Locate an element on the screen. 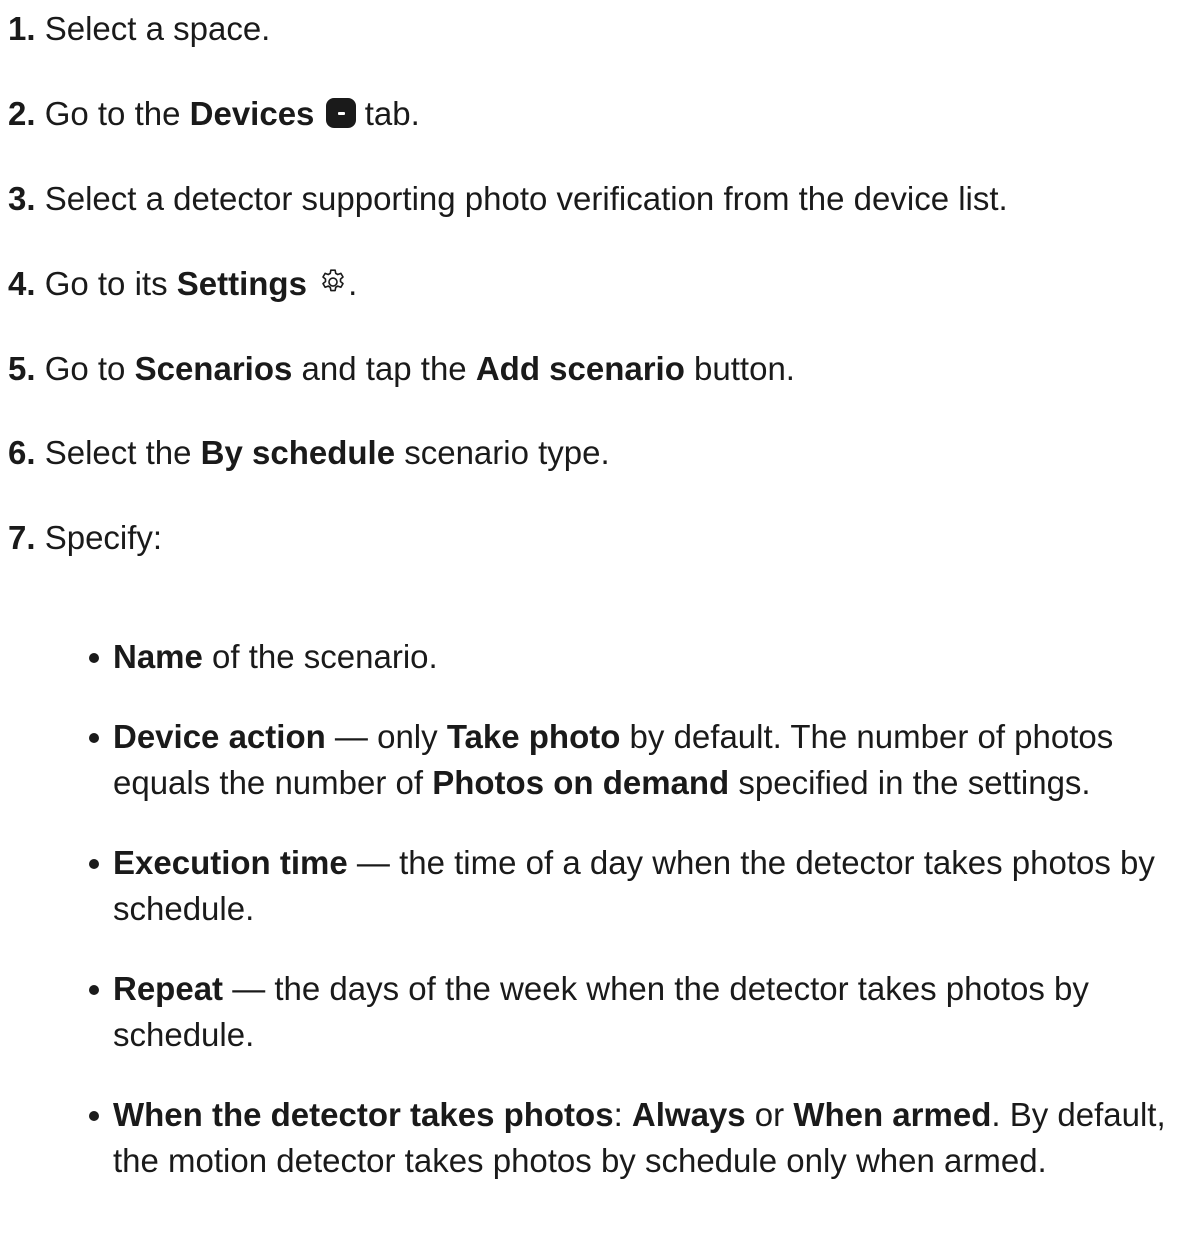 The height and width of the screenshot is (1260, 1203). step-text: Go to the is located at coordinates (117, 113).